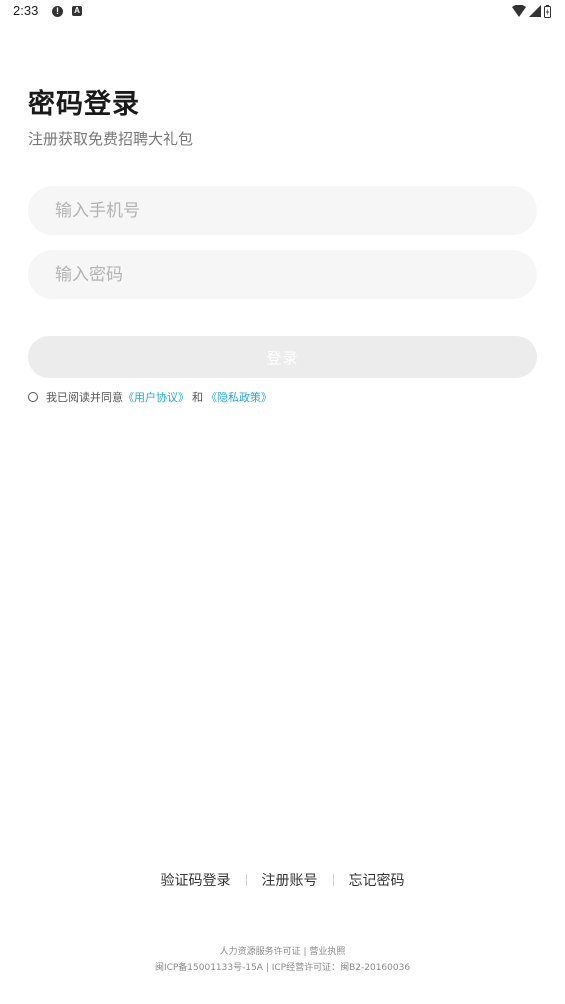 The image size is (565, 1004). I want to click on phone-input, so click(282, 210).